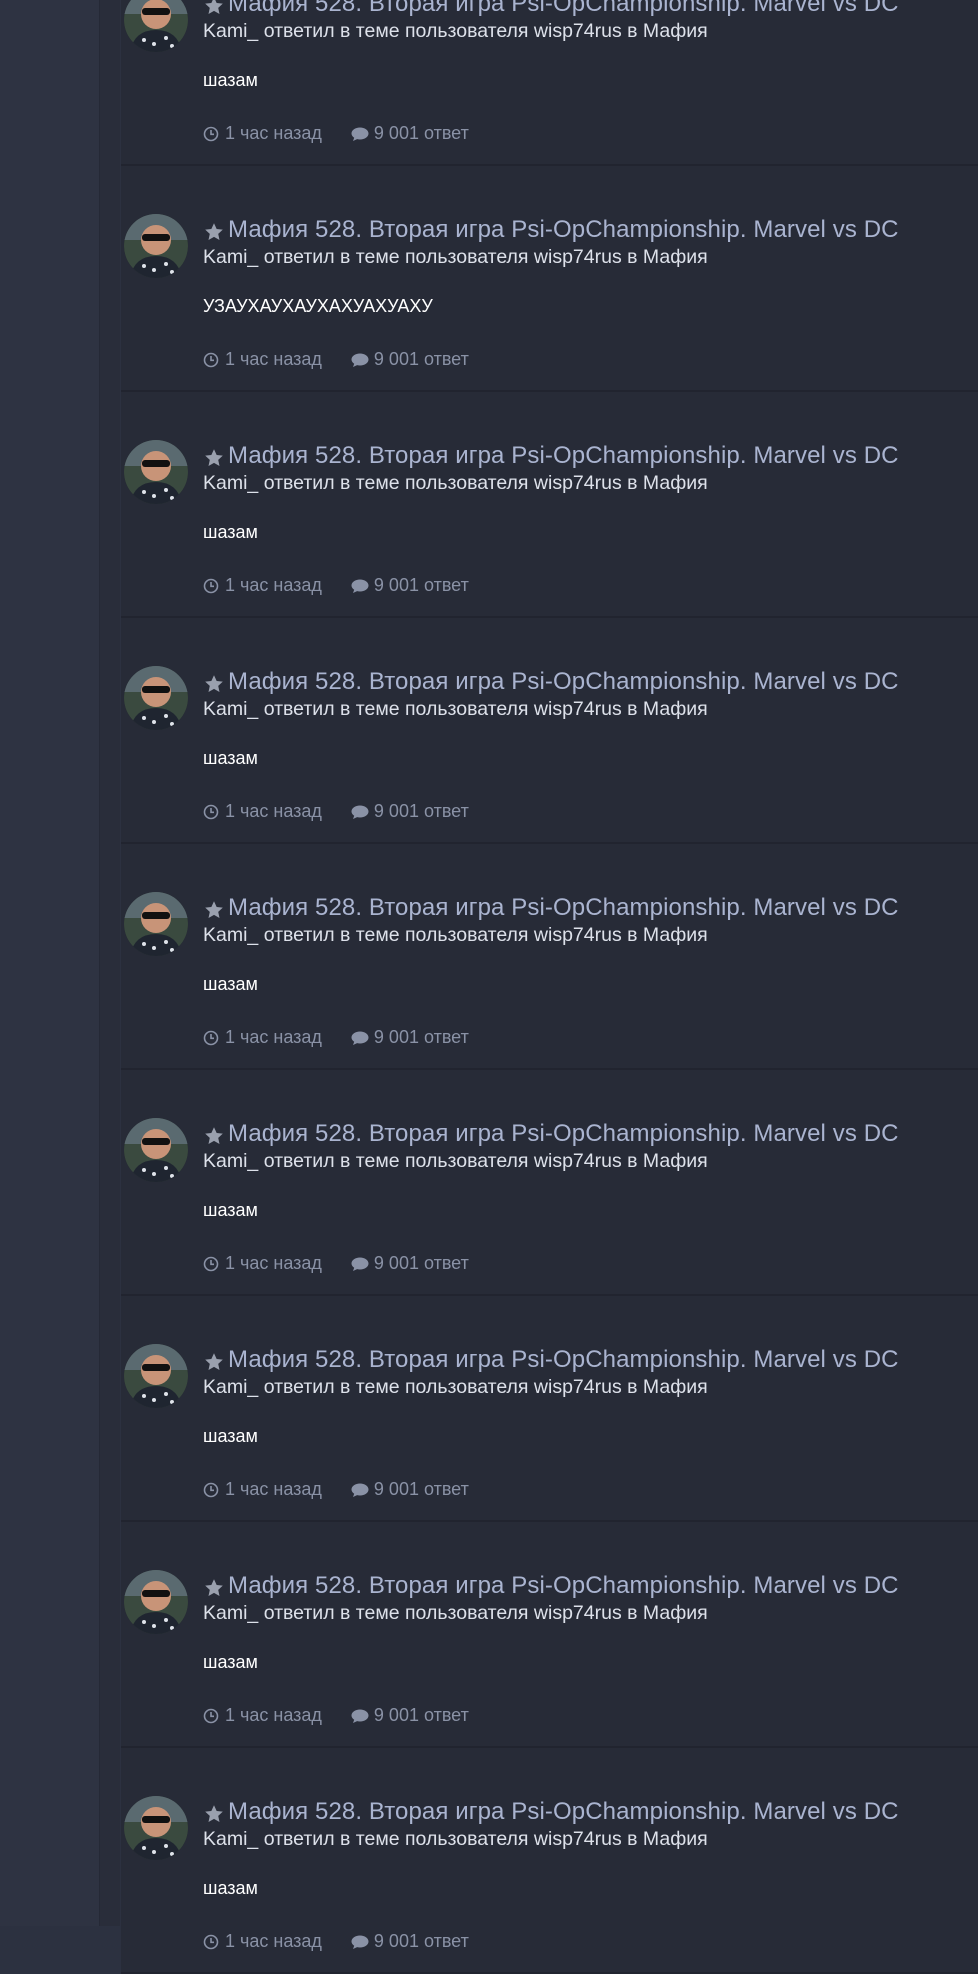 Image resolution: width=978 pixels, height=1974 pixels. I want to click on post-snippet: УЗАУХАУХАУХАХУАХУАХУ, so click(318, 306).